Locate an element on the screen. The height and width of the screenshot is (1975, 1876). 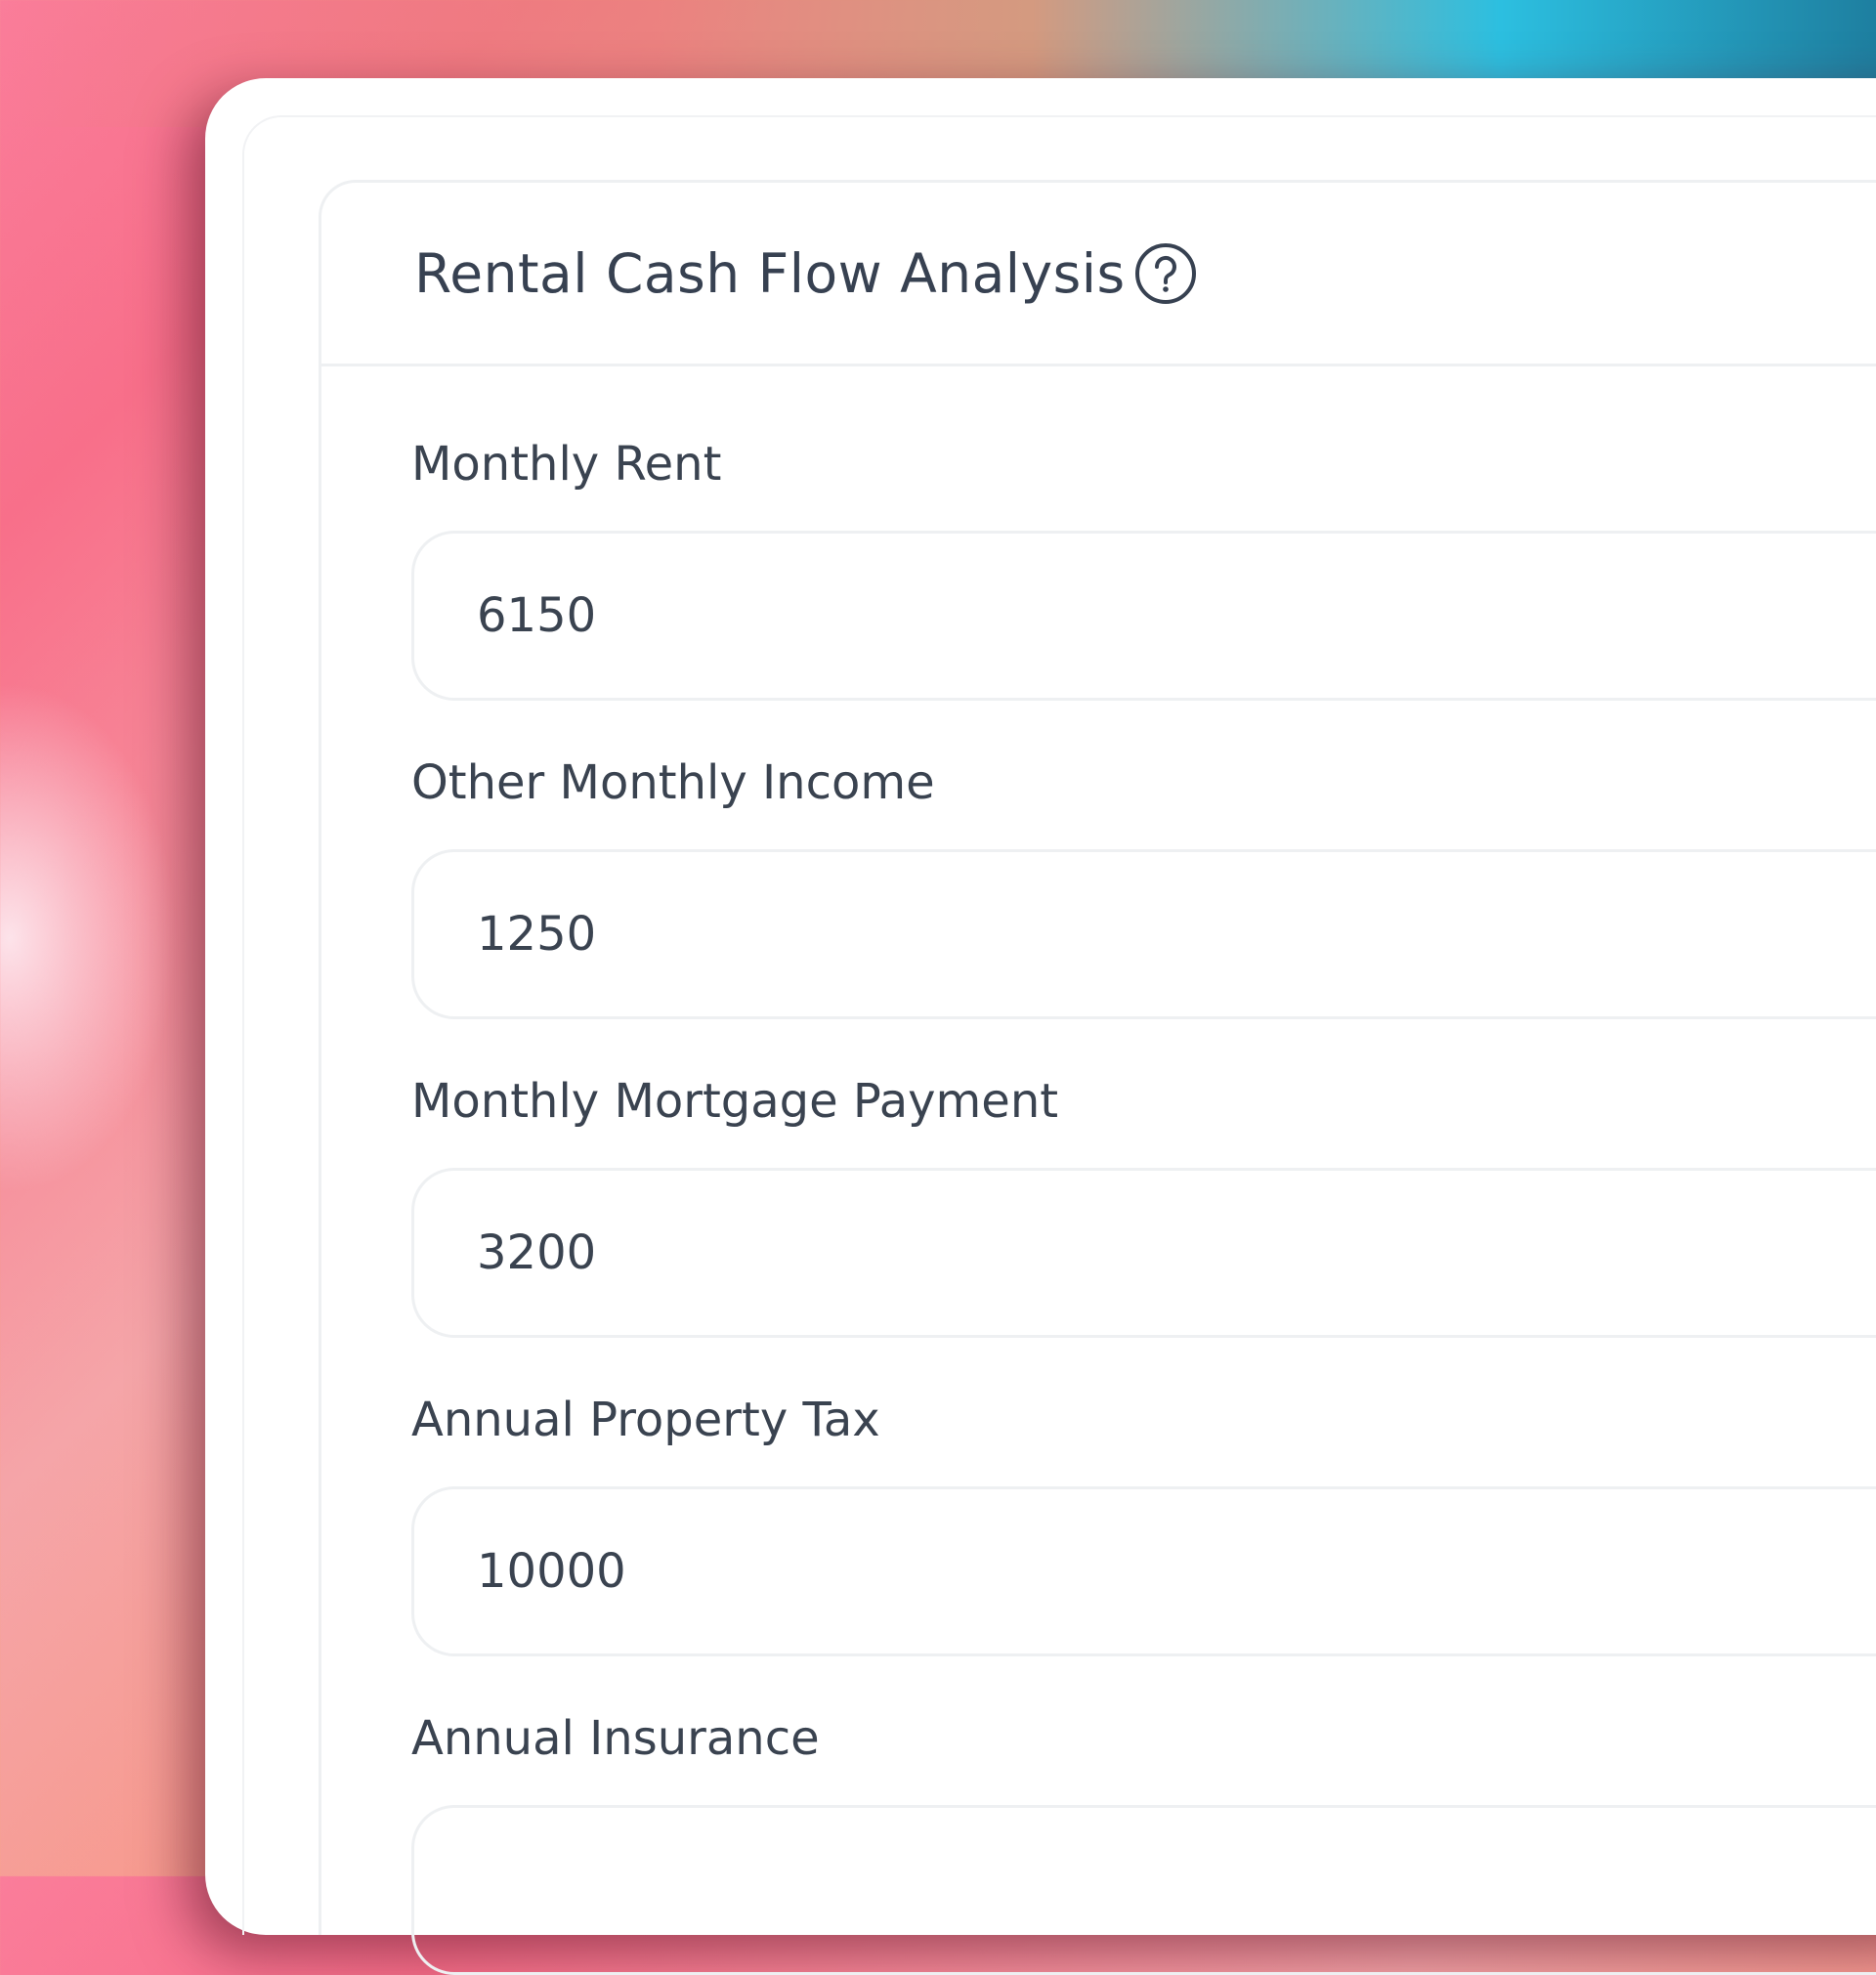
field-label: Other Monthly Income is located at coordinates (673, 783).